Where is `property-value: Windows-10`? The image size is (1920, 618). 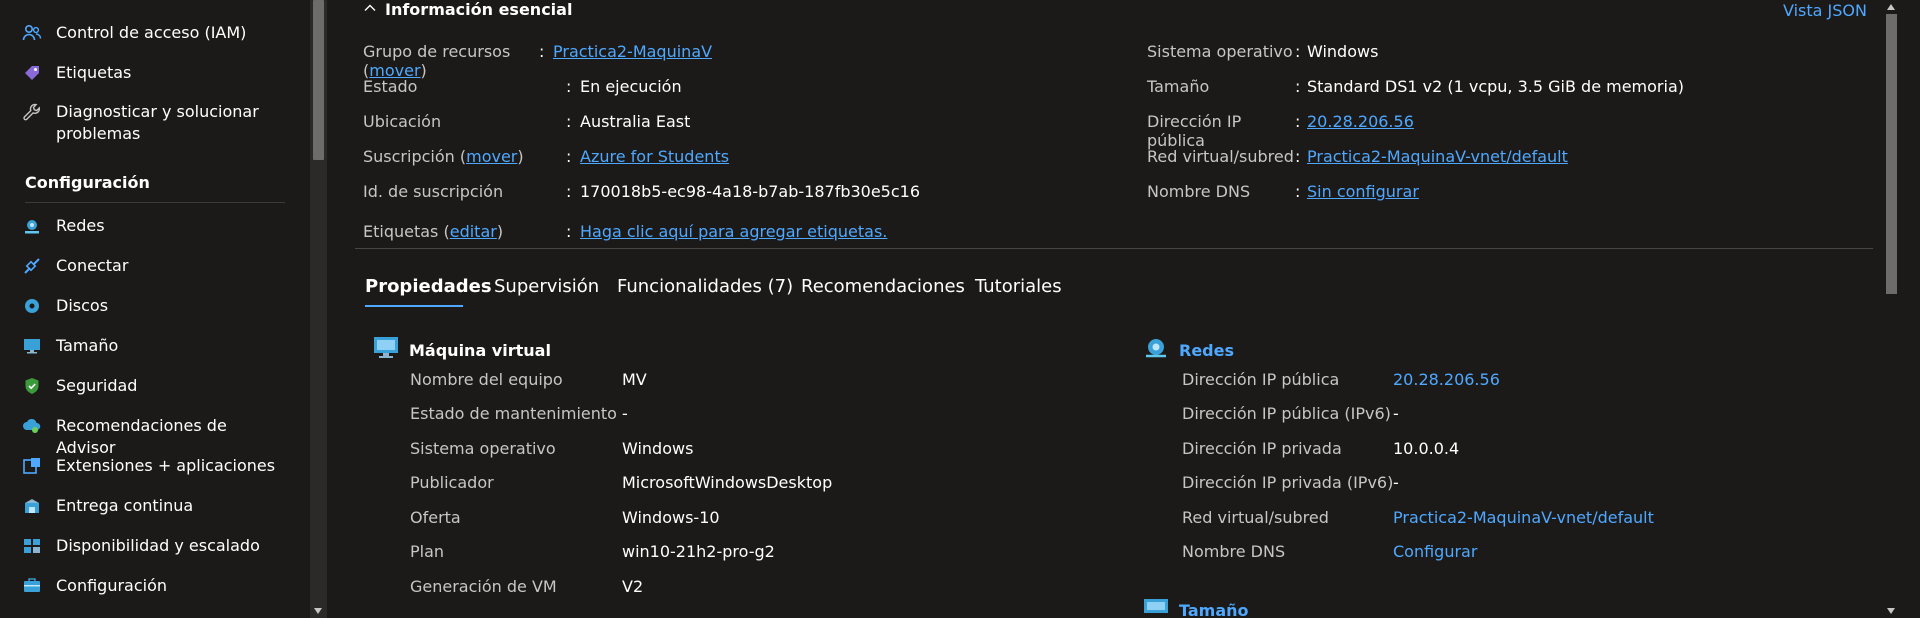
property-value: Windows-10 is located at coordinates (671, 517).